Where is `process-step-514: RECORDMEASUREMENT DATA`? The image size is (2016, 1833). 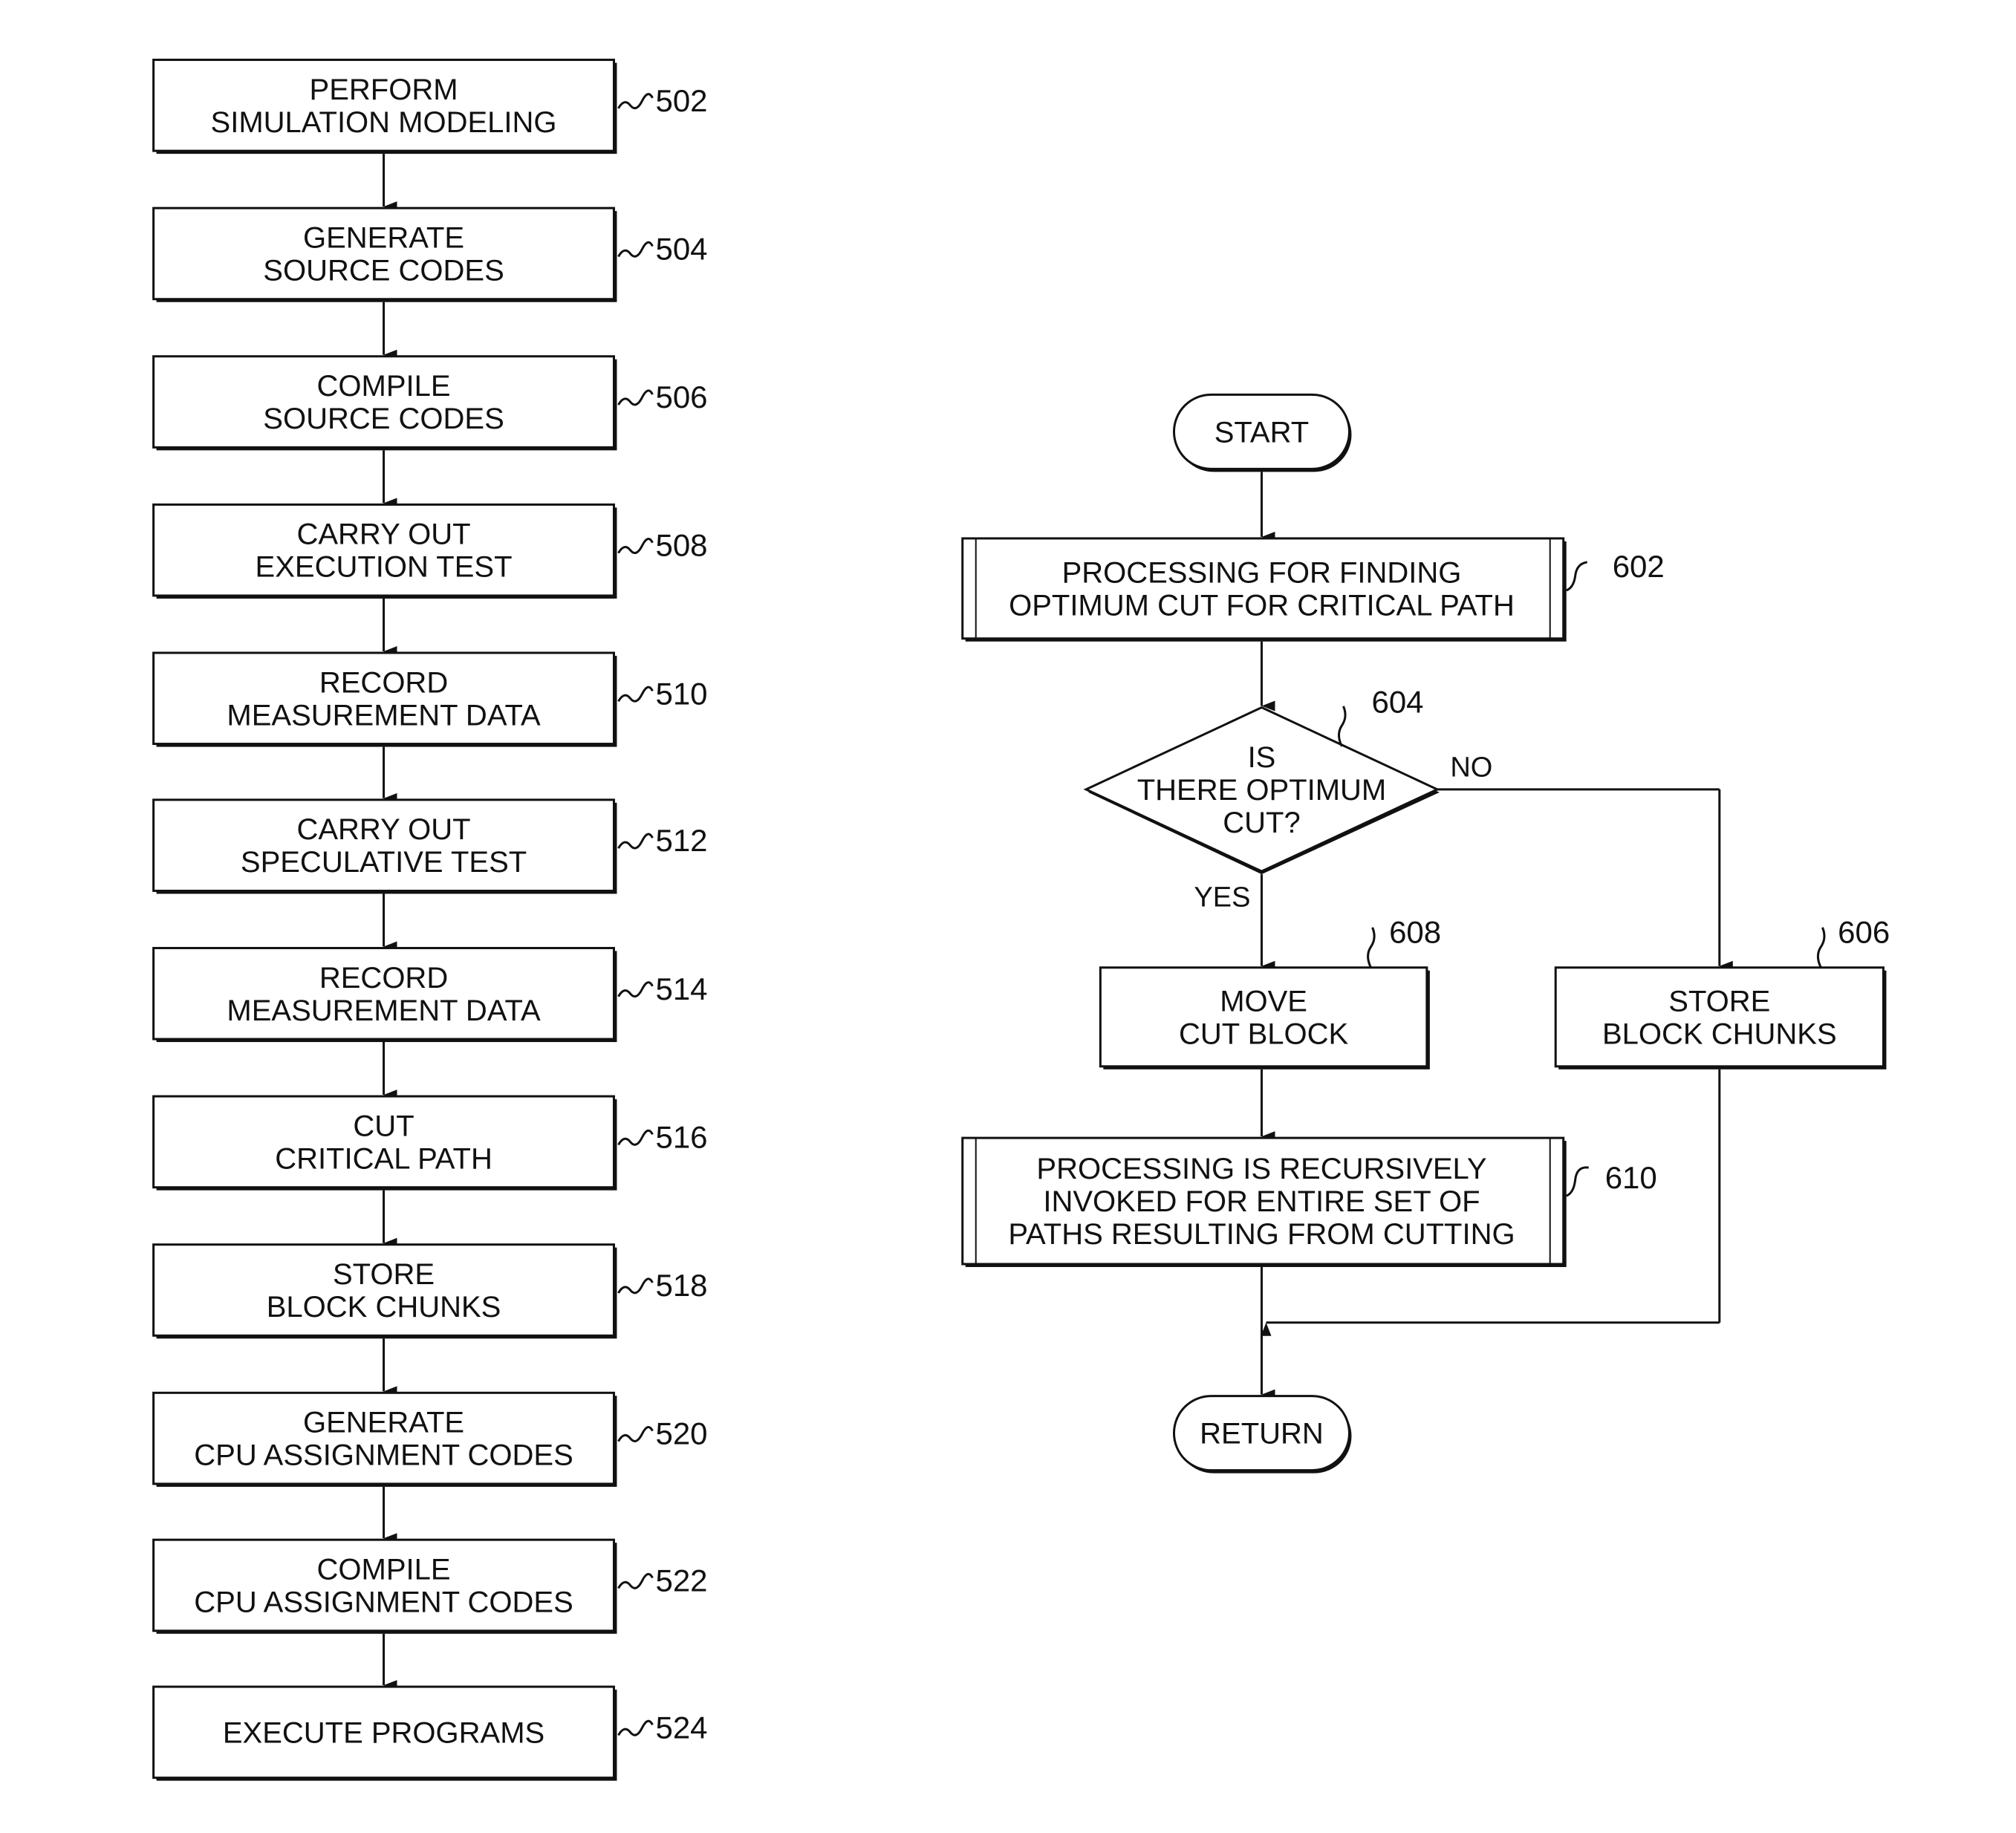
process-step-514: RECORDMEASUREMENT DATA is located at coordinates (384, 994).